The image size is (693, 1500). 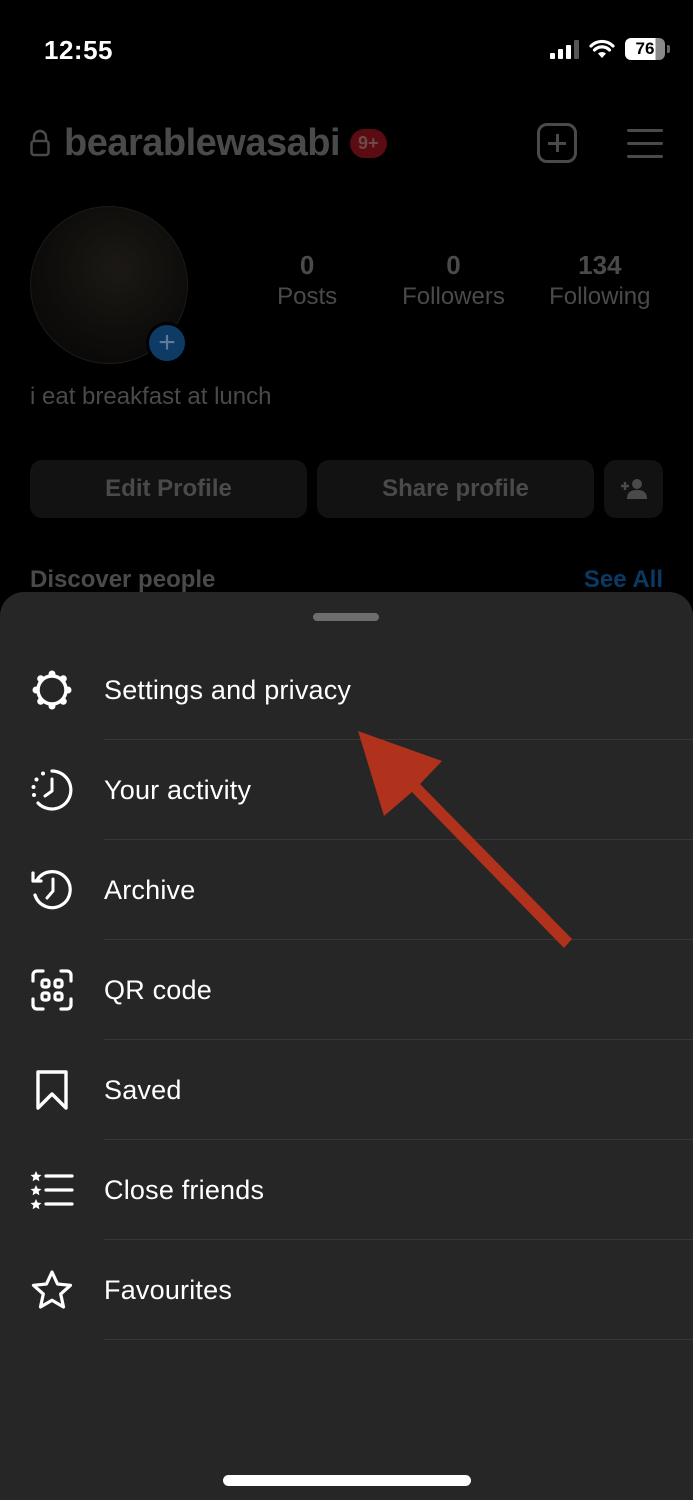 I want to click on profile-header: bearablewasabi 9+, so click(x=346, y=143).